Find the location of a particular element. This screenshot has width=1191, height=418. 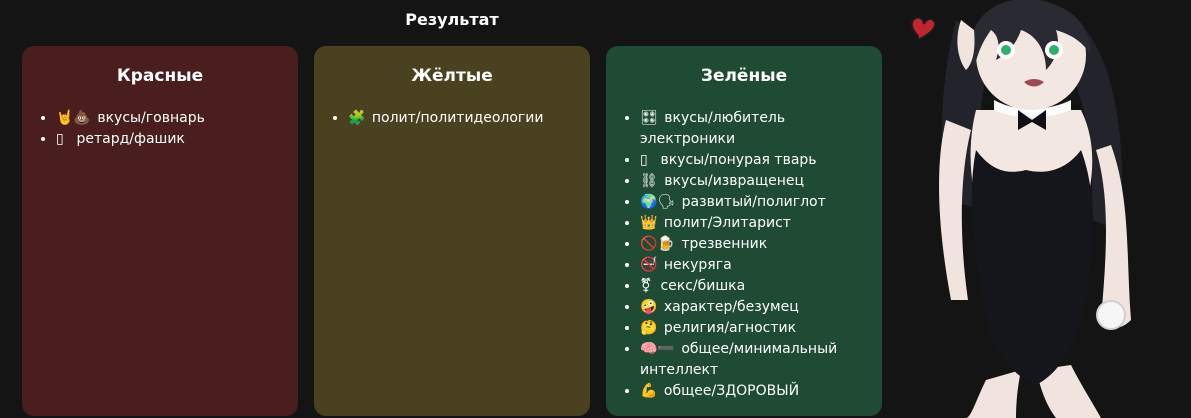

list-item: ⛓ вкусы/извращенец is located at coordinates (755, 181).